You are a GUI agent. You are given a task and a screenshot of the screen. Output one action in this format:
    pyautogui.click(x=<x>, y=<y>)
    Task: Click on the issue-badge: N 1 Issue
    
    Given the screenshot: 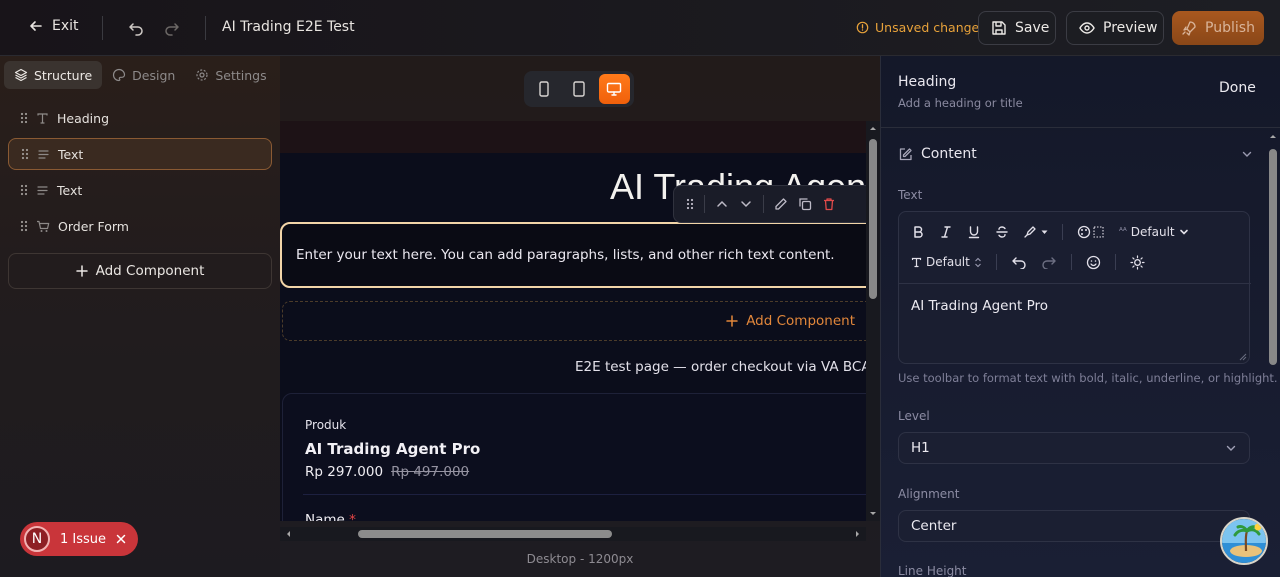 What is the action you would take?
    pyautogui.click(x=79, y=539)
    